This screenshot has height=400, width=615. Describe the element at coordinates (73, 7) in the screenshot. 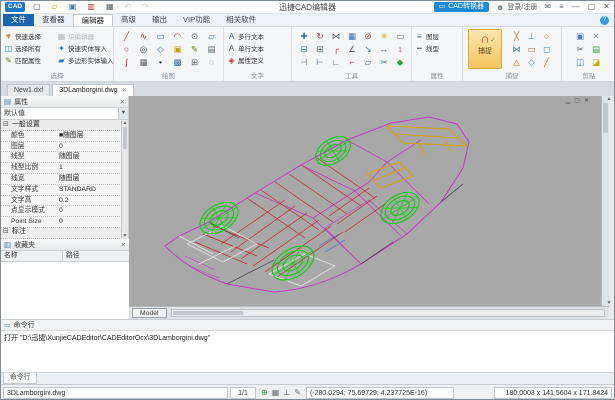

I see `save-icon: ▣` at that location.